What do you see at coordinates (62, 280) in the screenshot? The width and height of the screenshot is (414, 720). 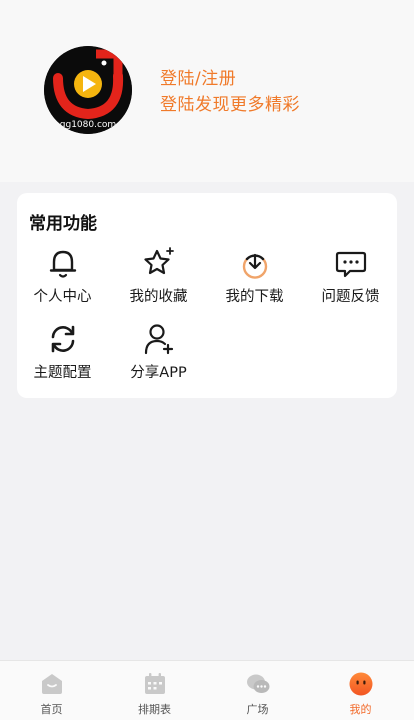 I see `func-personal-center: 个人中心` at bounding box center [62, 280].